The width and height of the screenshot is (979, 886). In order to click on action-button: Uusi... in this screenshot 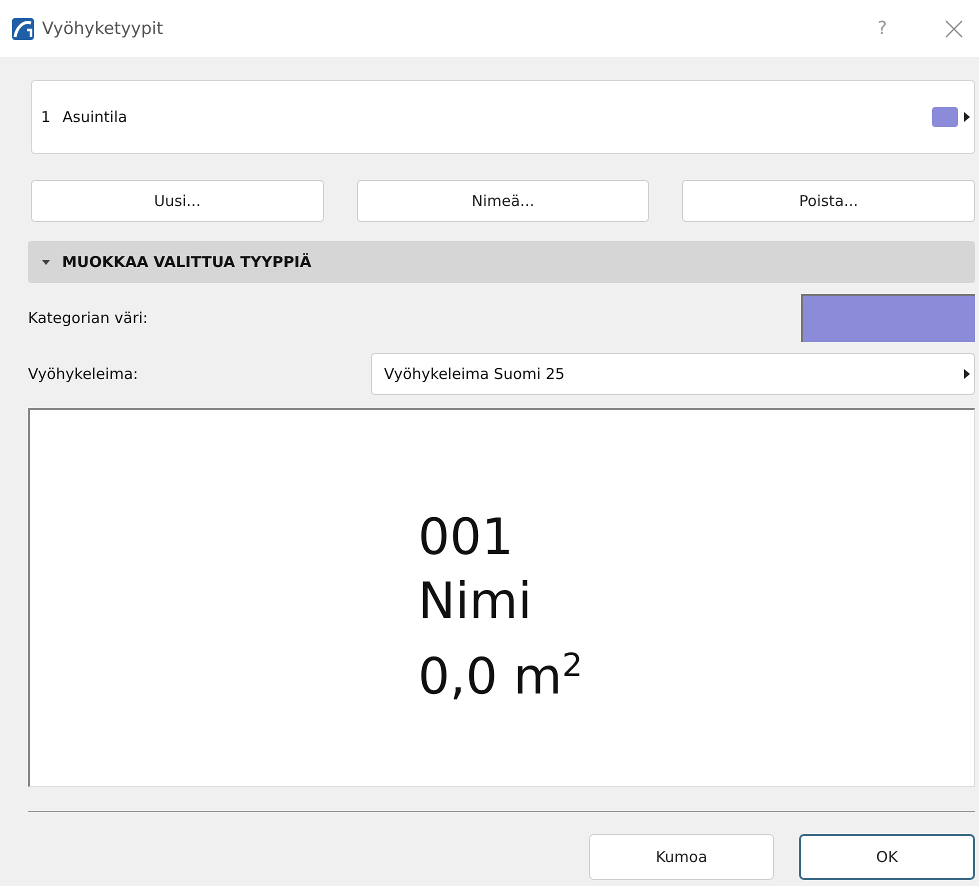, I will do `click(177, 201)`.